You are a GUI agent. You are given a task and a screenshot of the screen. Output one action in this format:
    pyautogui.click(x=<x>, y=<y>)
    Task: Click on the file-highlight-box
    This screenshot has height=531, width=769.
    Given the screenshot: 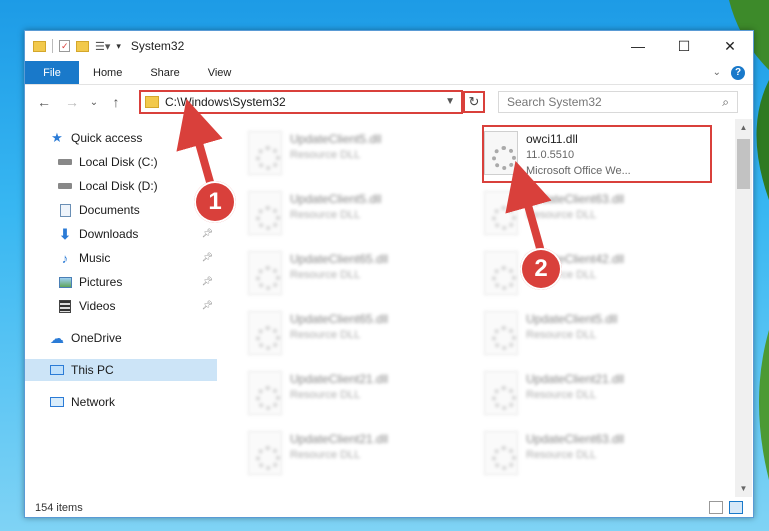 What is the action you would take?
    pyautogui.click(x=597, y=154)
    